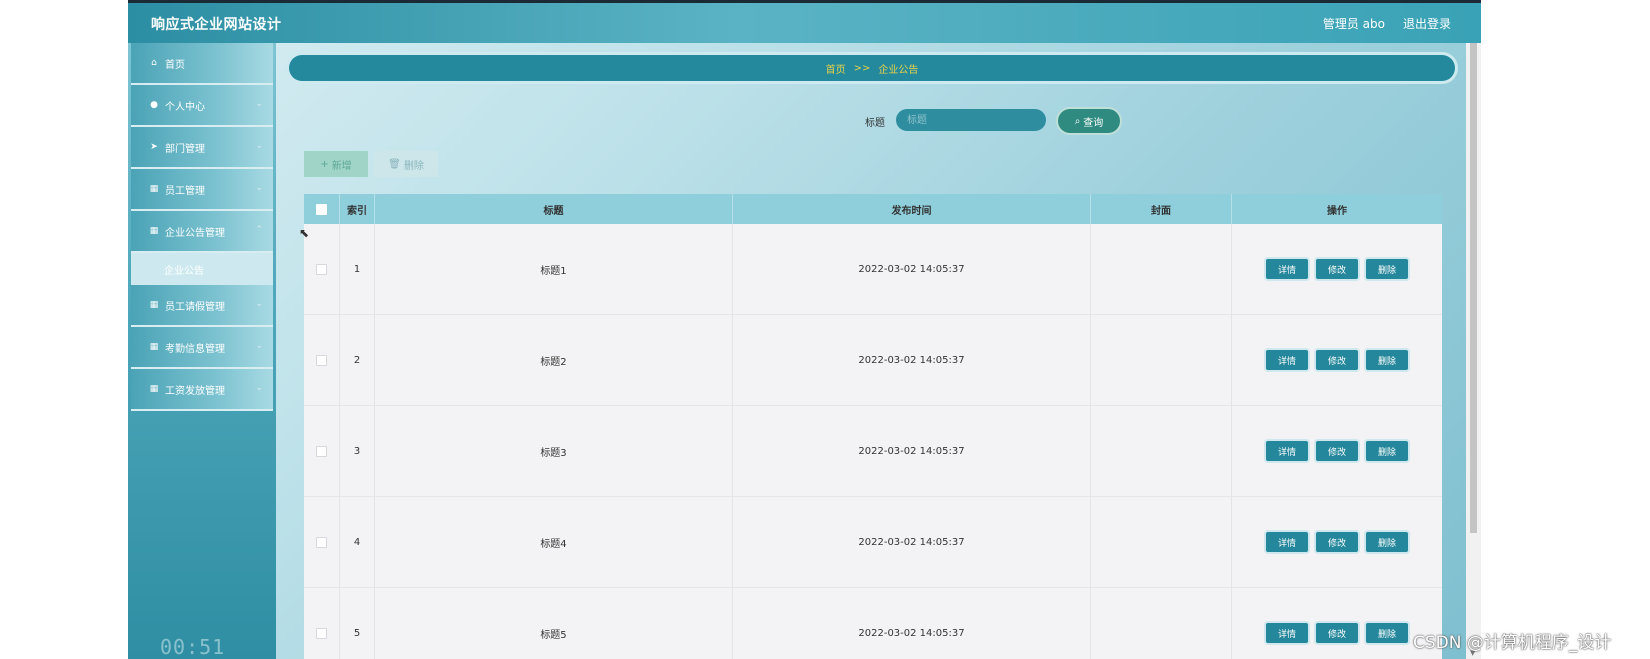  I want to click on cell-title: 标题4, so click(554, 542).